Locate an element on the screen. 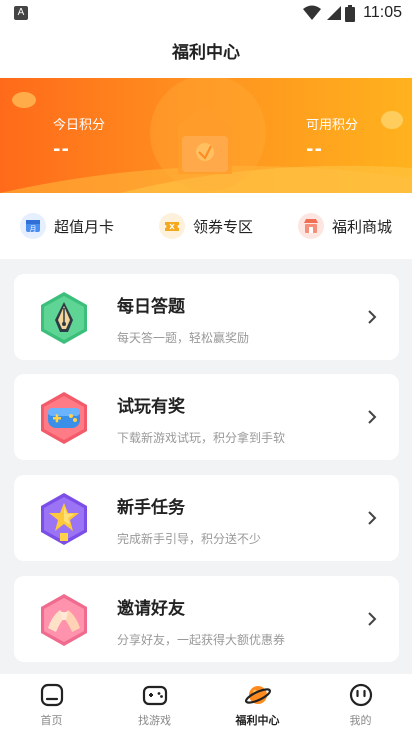  store-icon is located at coordinates (310, 226).